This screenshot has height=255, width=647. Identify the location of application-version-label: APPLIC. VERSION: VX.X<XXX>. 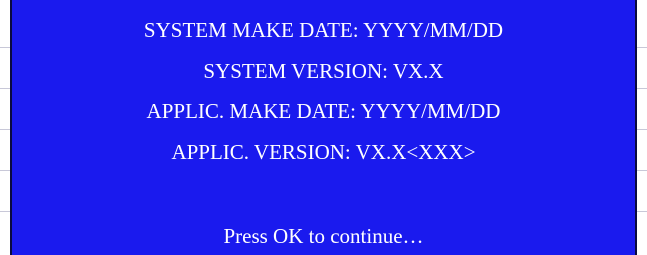
(323, 152).